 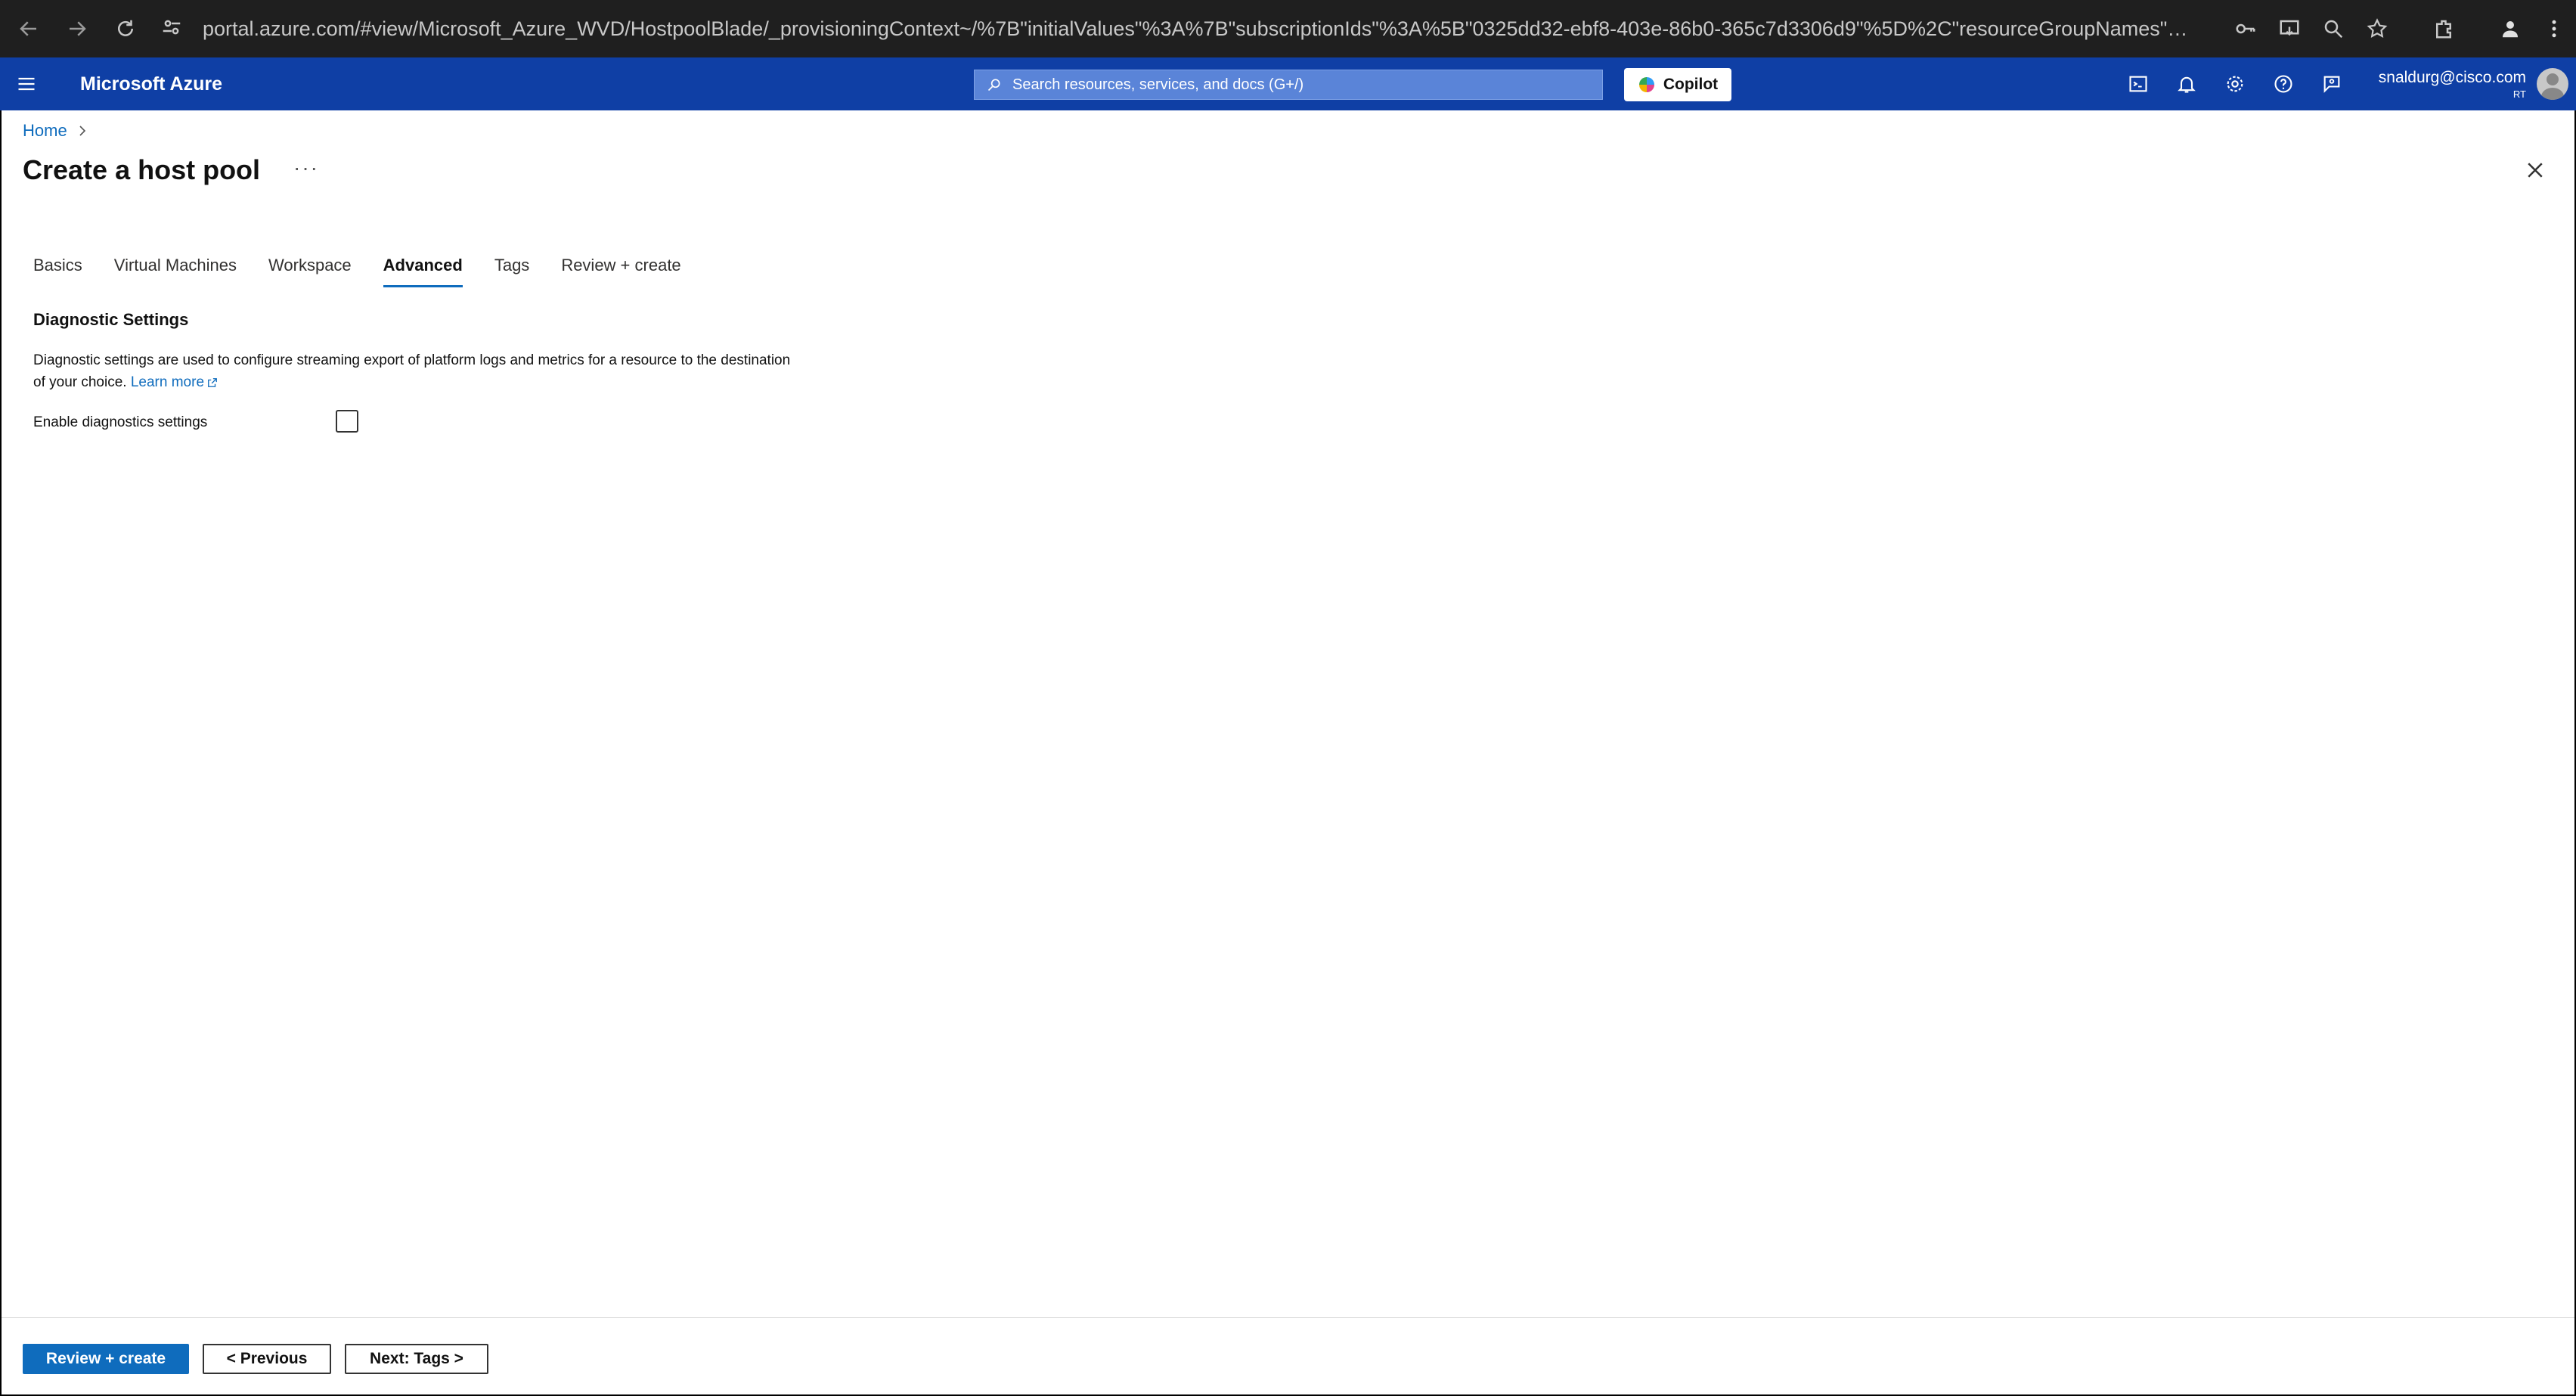 I want to click on tab-workspace: Workspace, so click(x=310, y=271).